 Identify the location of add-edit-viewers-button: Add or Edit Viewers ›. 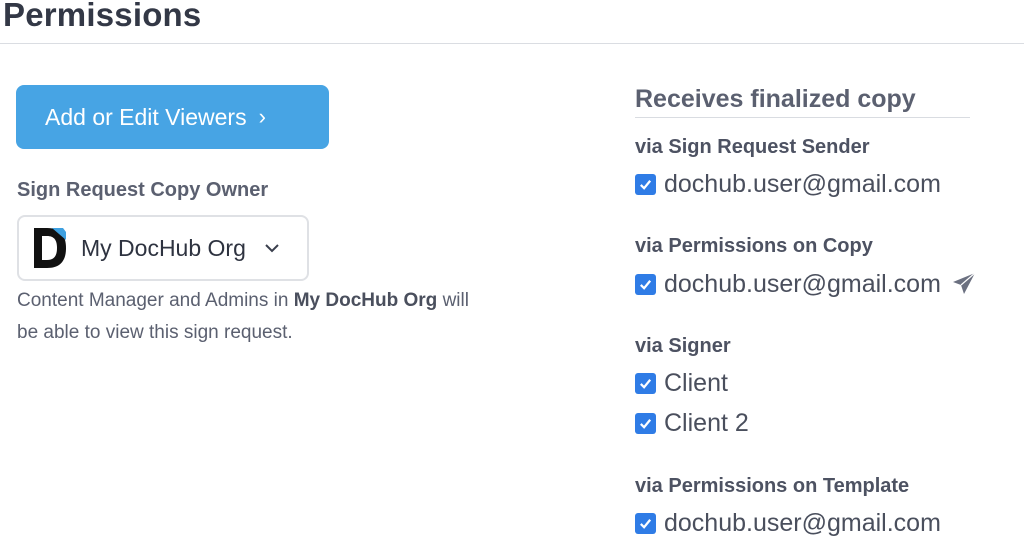
(172, 117).